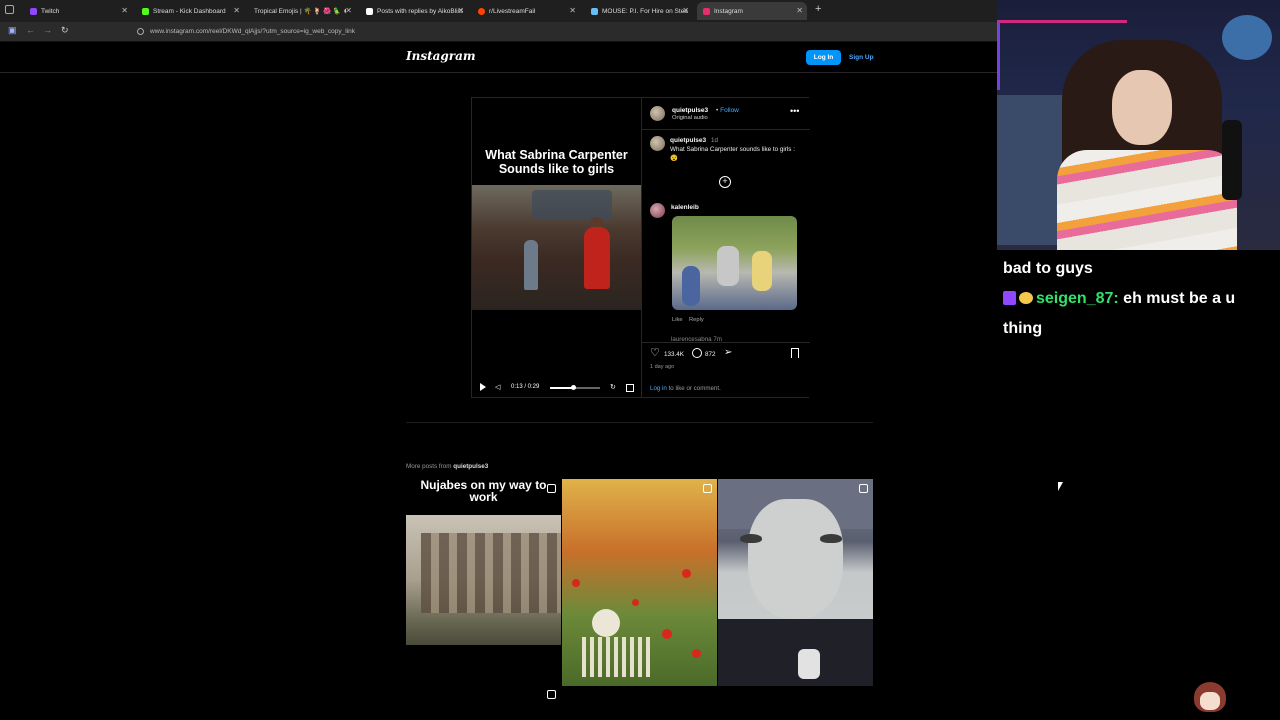 Image resolution: width=1280 pixels, height=720 pixels. What do you see at coordinates (861, 57) in the screenshot?
I see `sign-up-link: Sign Up` at bounding box center [861, 57].